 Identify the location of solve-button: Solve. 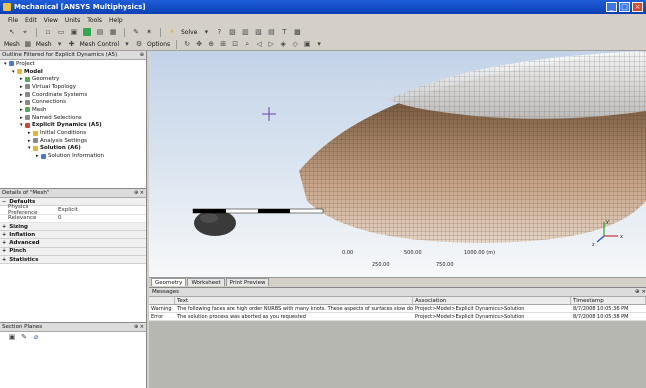
(189, 32).